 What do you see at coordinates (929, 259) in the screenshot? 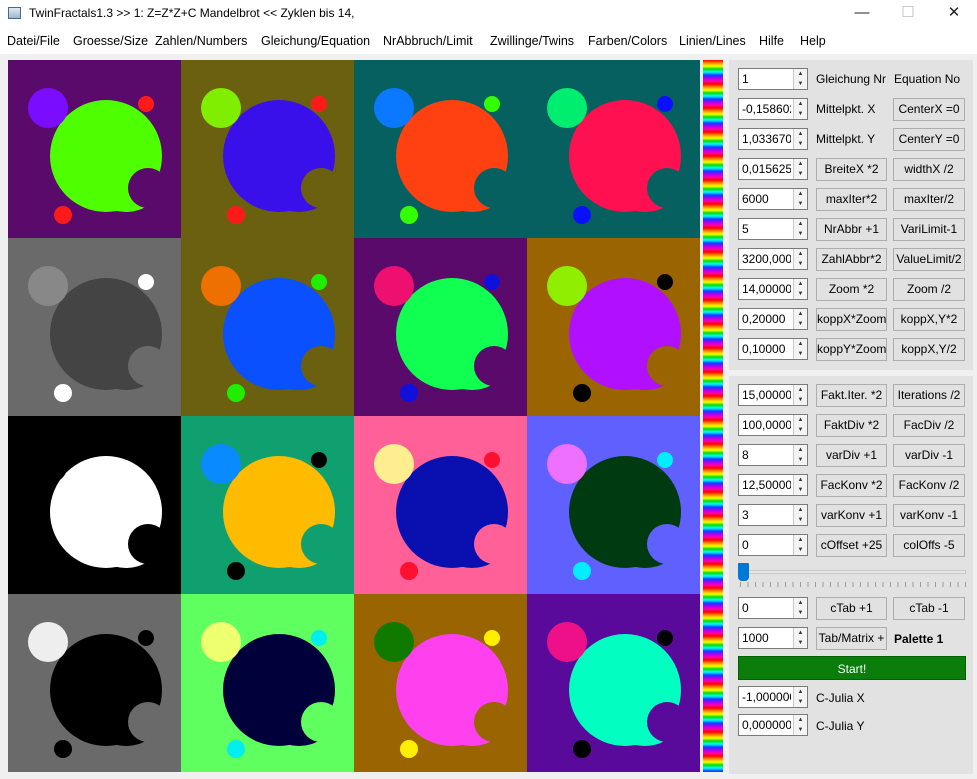
I see `button-param-b-6: ValueLimit/2` at bounding box center [929, 259].